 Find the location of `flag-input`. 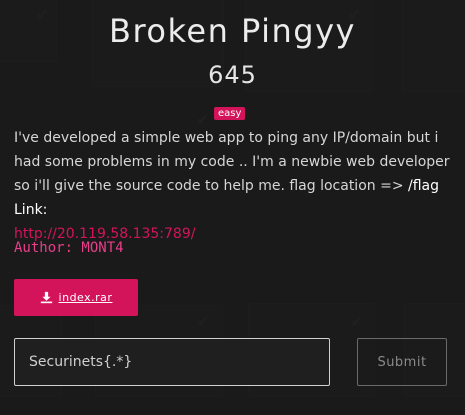

flag-input is located at coordinates (172, 362).